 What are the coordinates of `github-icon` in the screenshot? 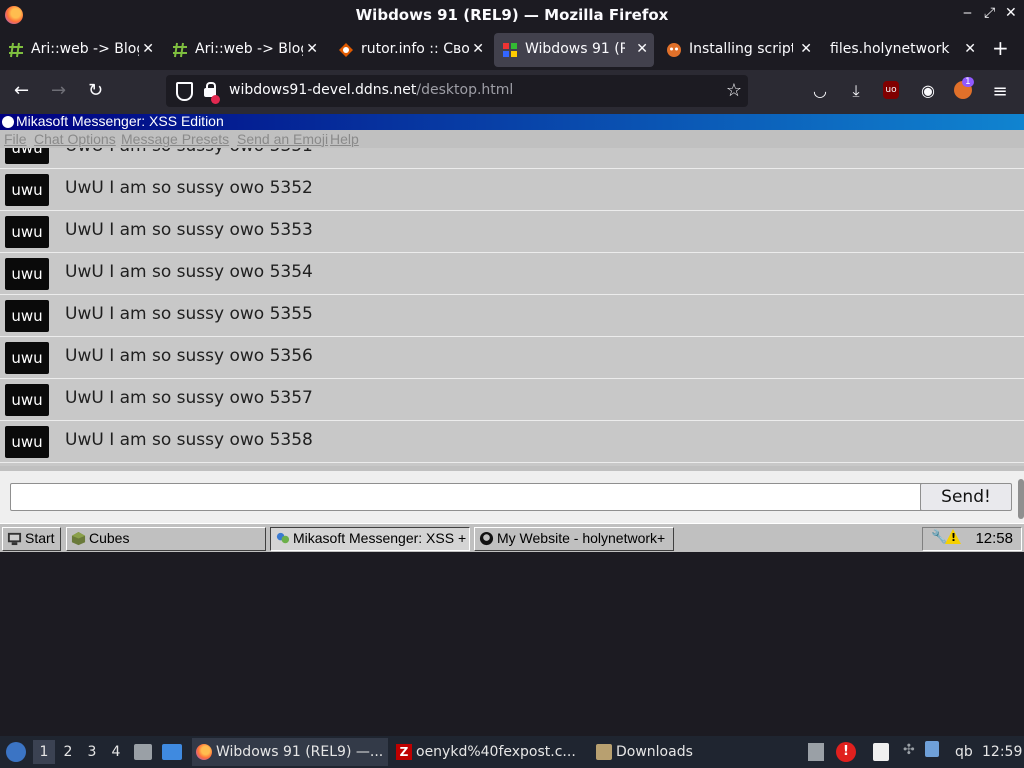 It's located at (486, 538).